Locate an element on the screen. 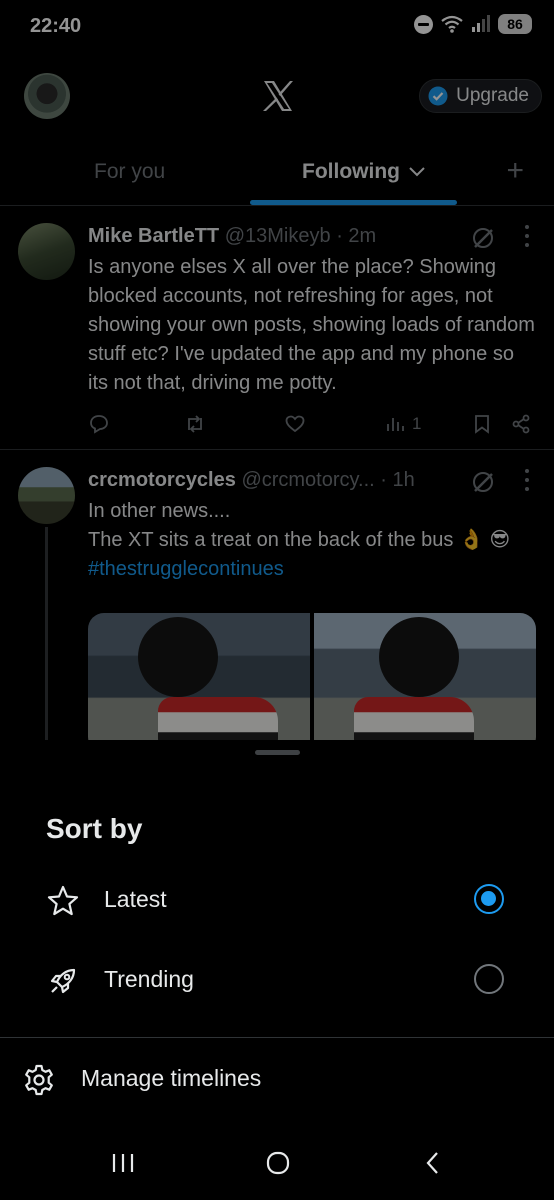 The image size is (554, 1200). home-button is located at coordinates (278, 1163).